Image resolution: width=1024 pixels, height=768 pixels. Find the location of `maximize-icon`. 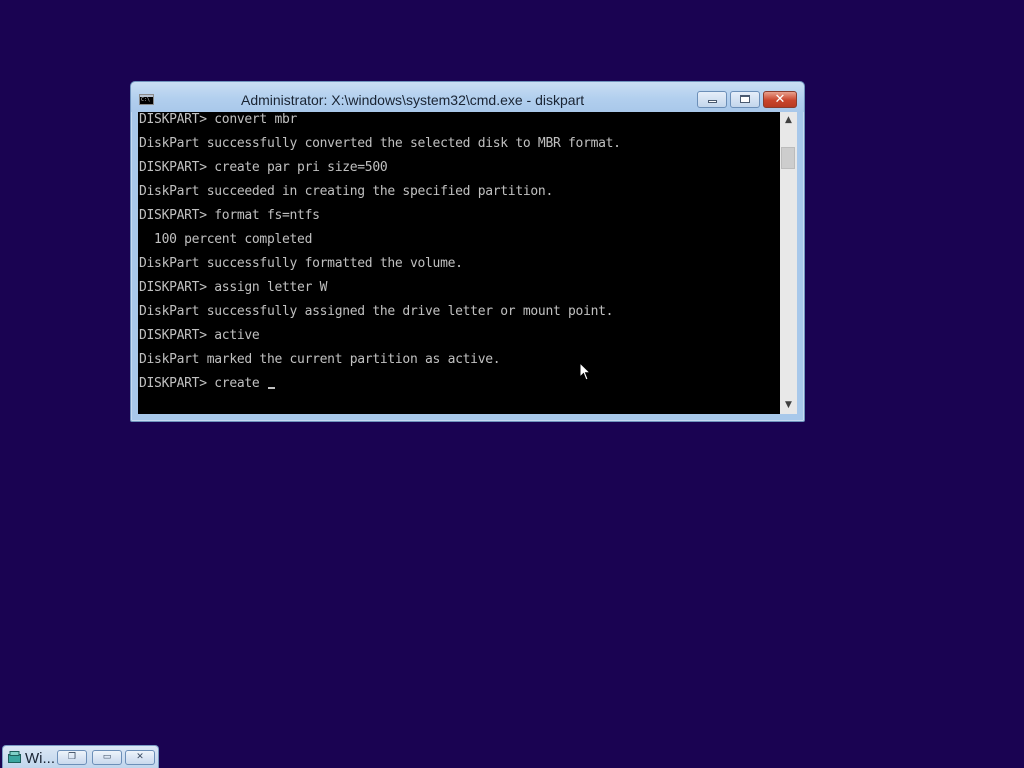

maximize-icon is located at coordinates (745, 99).